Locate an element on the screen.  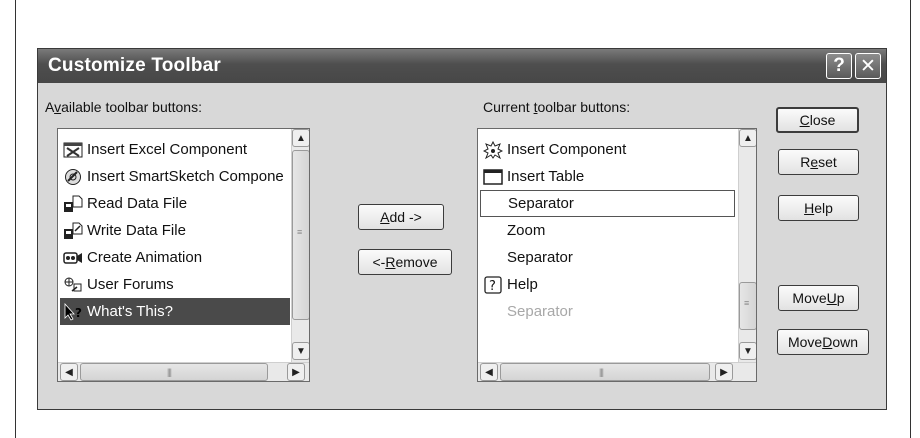
move-up-button: Move Up is located at coordinates (818, 298).